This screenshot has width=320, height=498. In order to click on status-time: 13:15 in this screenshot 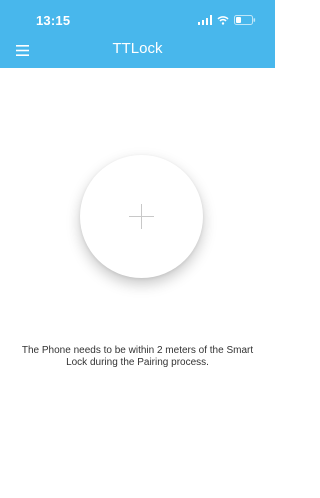, I will do `click(53, 20)`.